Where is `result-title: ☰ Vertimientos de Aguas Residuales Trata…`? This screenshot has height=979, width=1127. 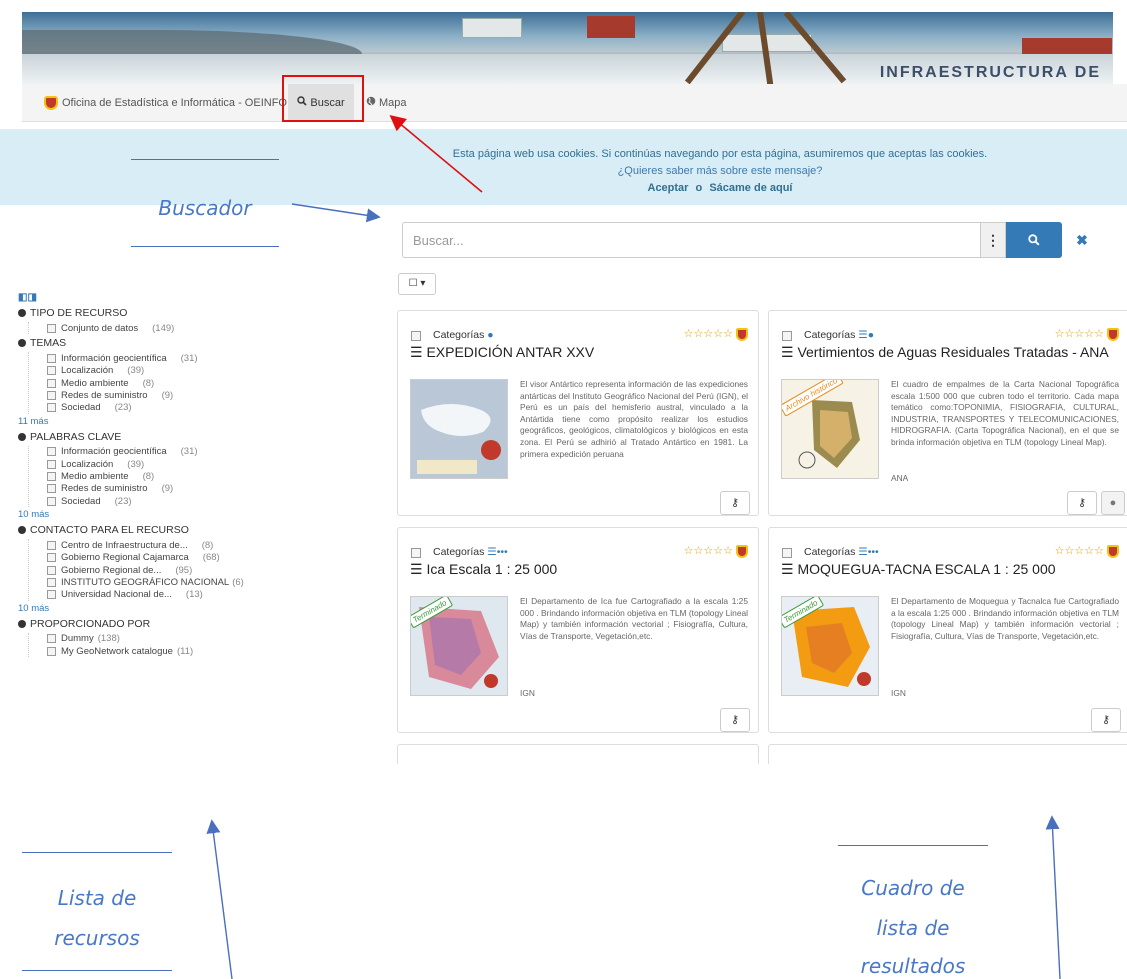 result-title: ☰ Vertimientos de Aguas Residuales Trata… is located at coordinates (945, 352).